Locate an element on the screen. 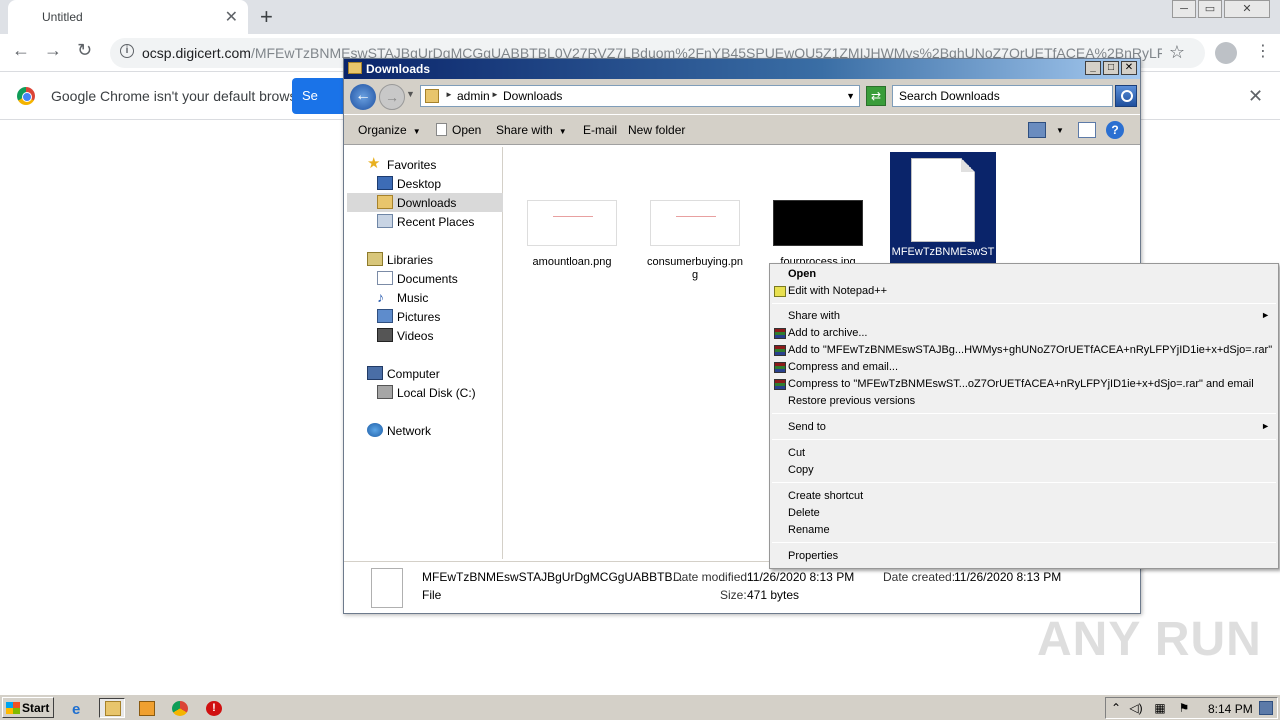  pictures-icon is located at coordinates (385, 316).